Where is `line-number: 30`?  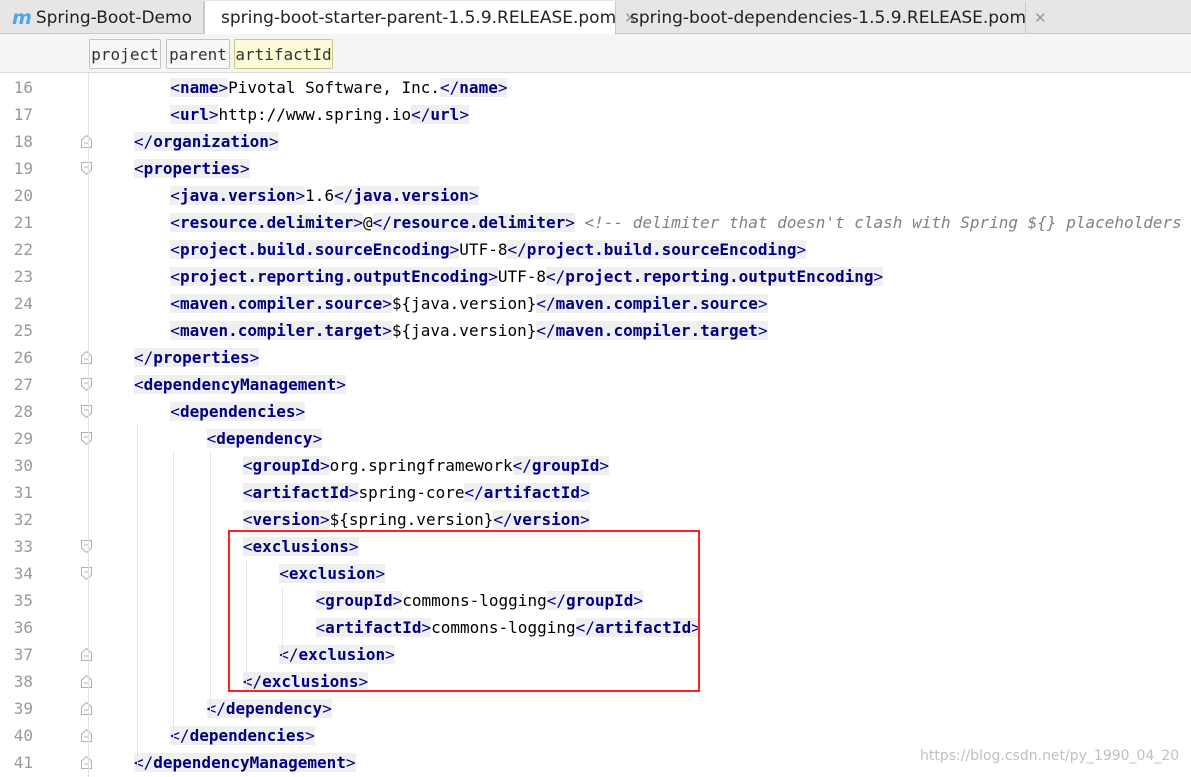
line-number: 30 is located at coordinates (23, 465).